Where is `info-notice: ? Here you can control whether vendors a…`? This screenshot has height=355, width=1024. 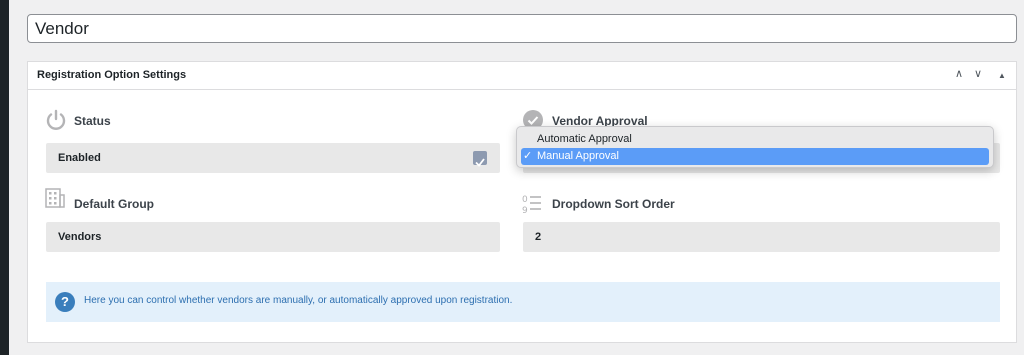
info-notice: ? Here you can control whether vendors a… is located at coordinates (523, 302).